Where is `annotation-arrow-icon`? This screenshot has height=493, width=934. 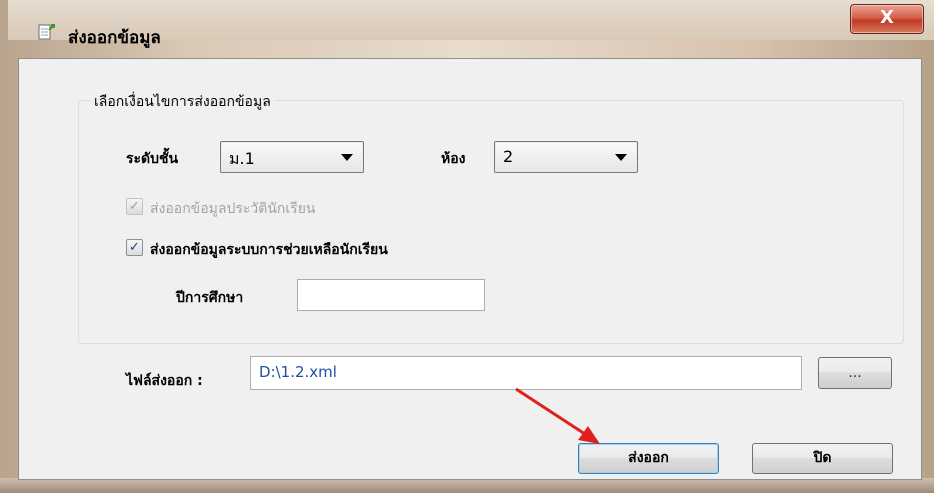 annotation-arrow-icon is located at coordinates (557, 415).